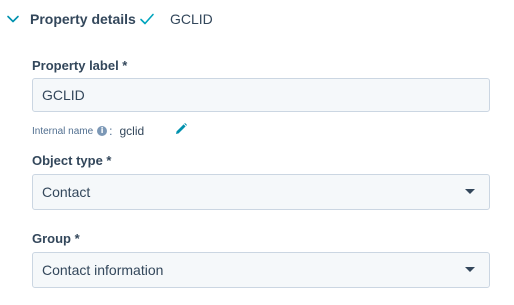 The image size is (514, 305). What do you see at coordinates (191, 19) in the screenshot?
I see `section-summary-value: GCLID` at bounding box center [191, 19].